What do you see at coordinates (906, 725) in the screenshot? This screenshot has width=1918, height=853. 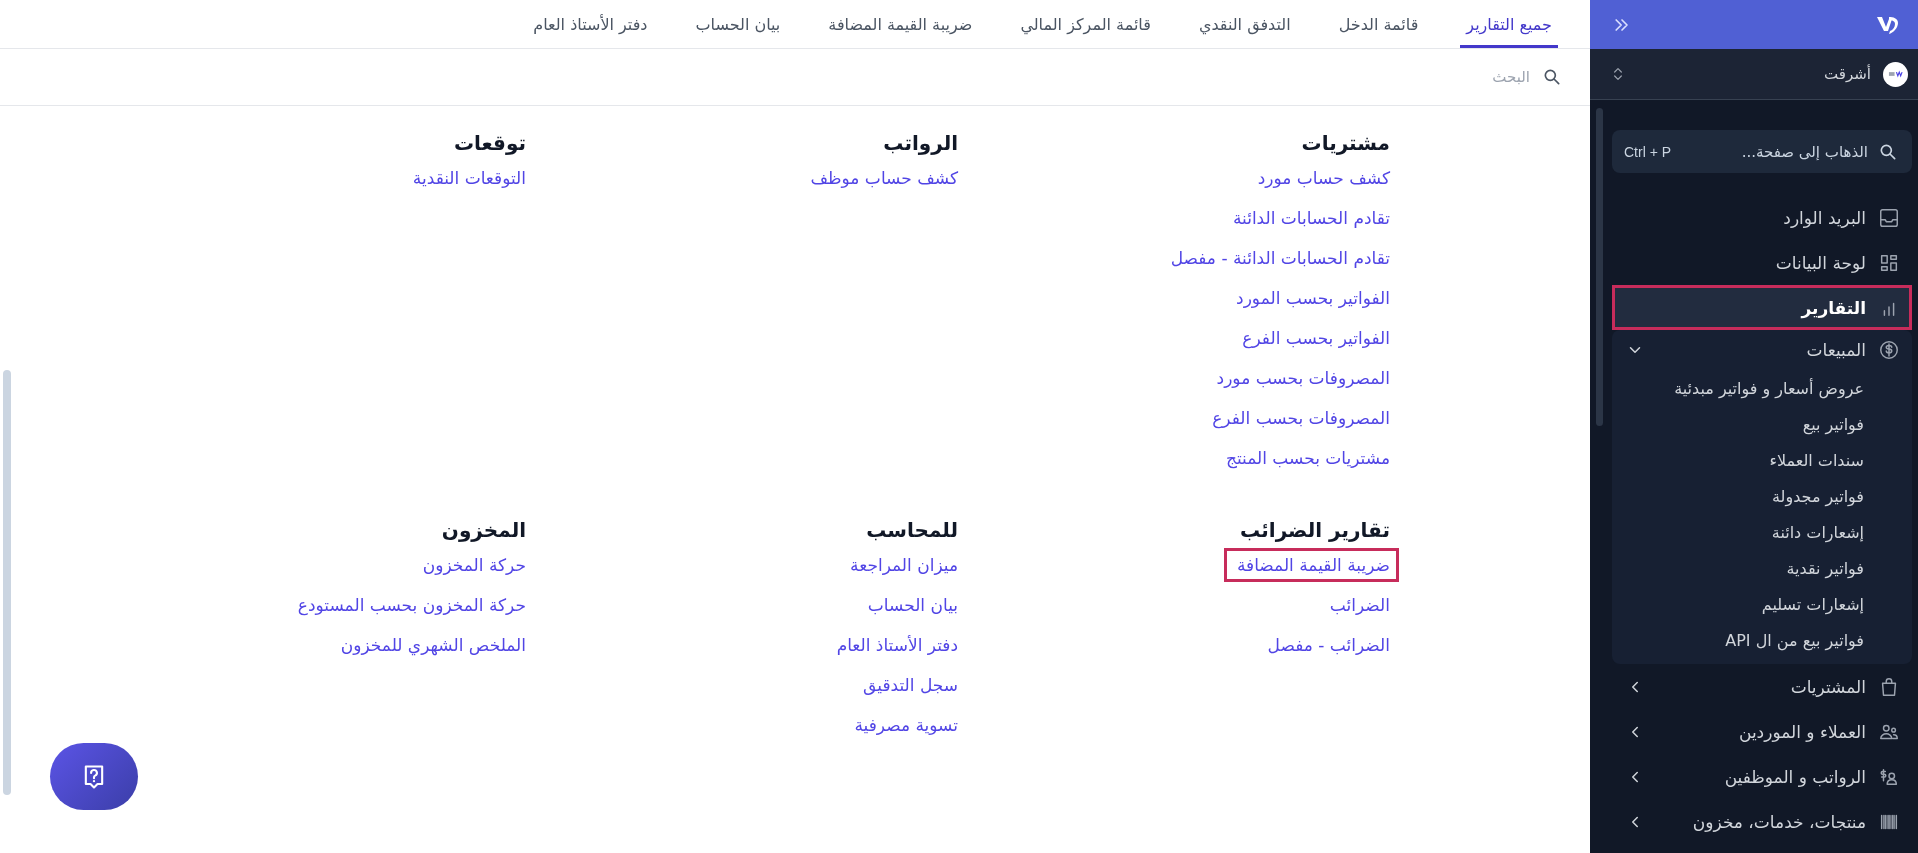 I see `report-link: تسوية مصرفية` at bounding box center [906, 725].